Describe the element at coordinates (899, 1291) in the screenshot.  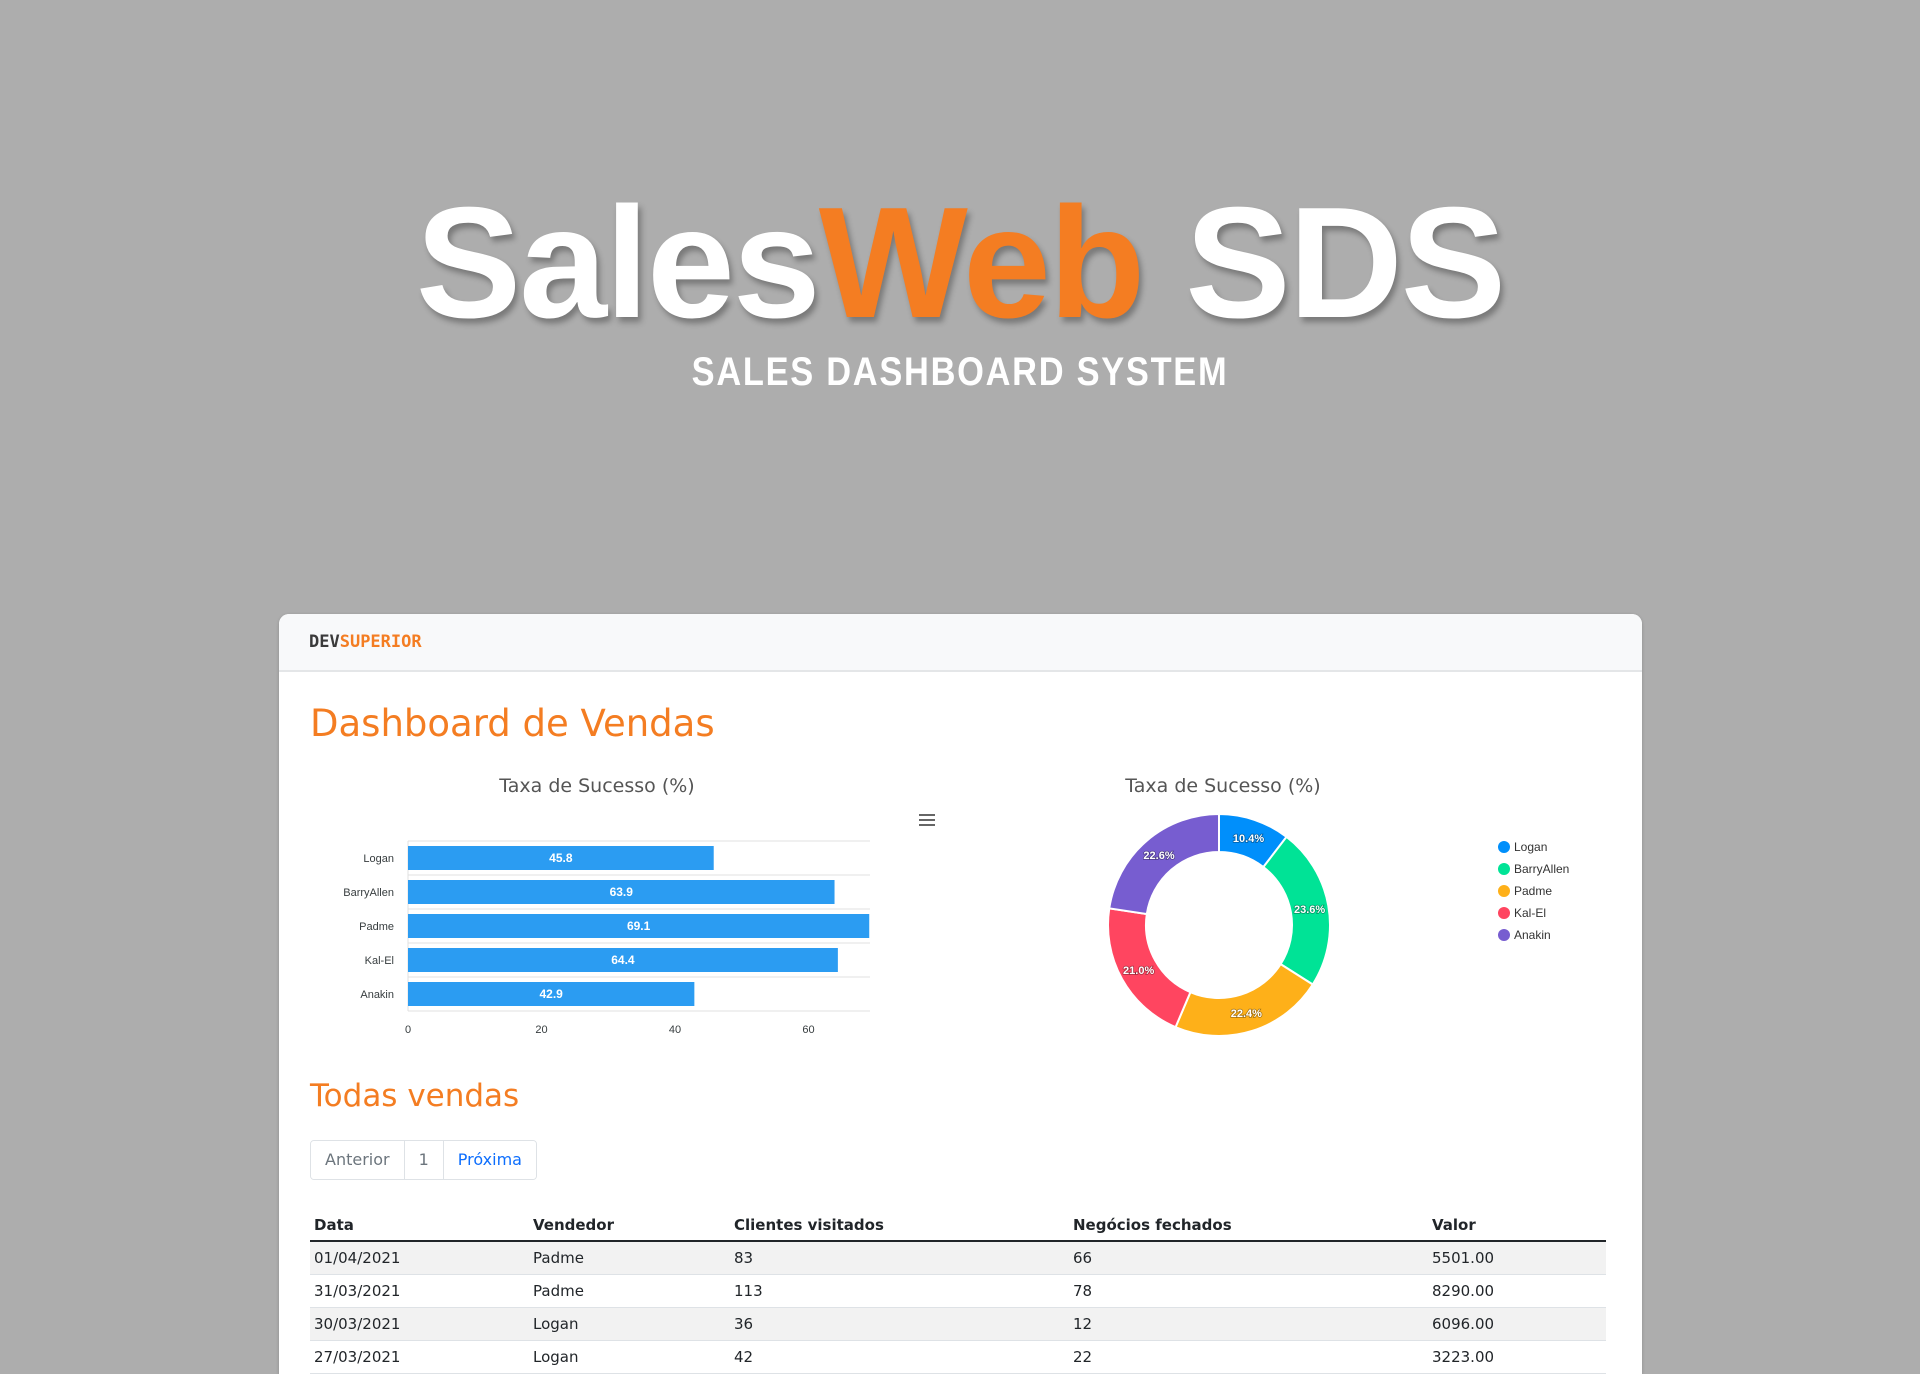
I see `cell-clientes: 113` at that location.